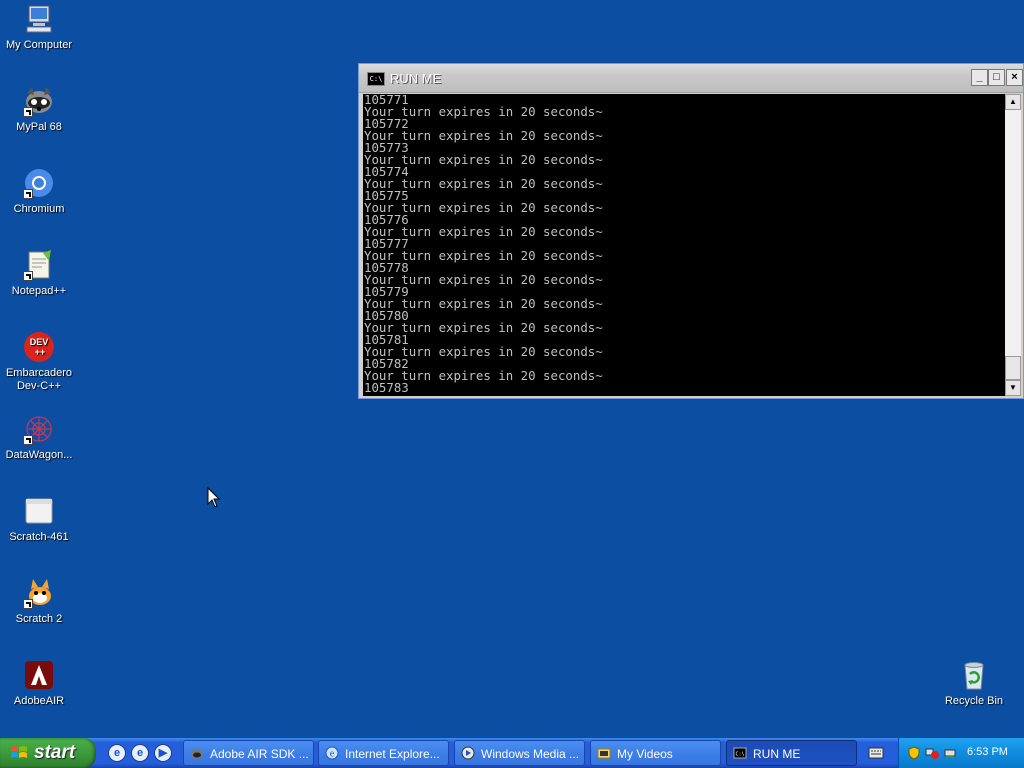  I want to click on desktop-icon-label: MyPal 68, so click(39, 127).